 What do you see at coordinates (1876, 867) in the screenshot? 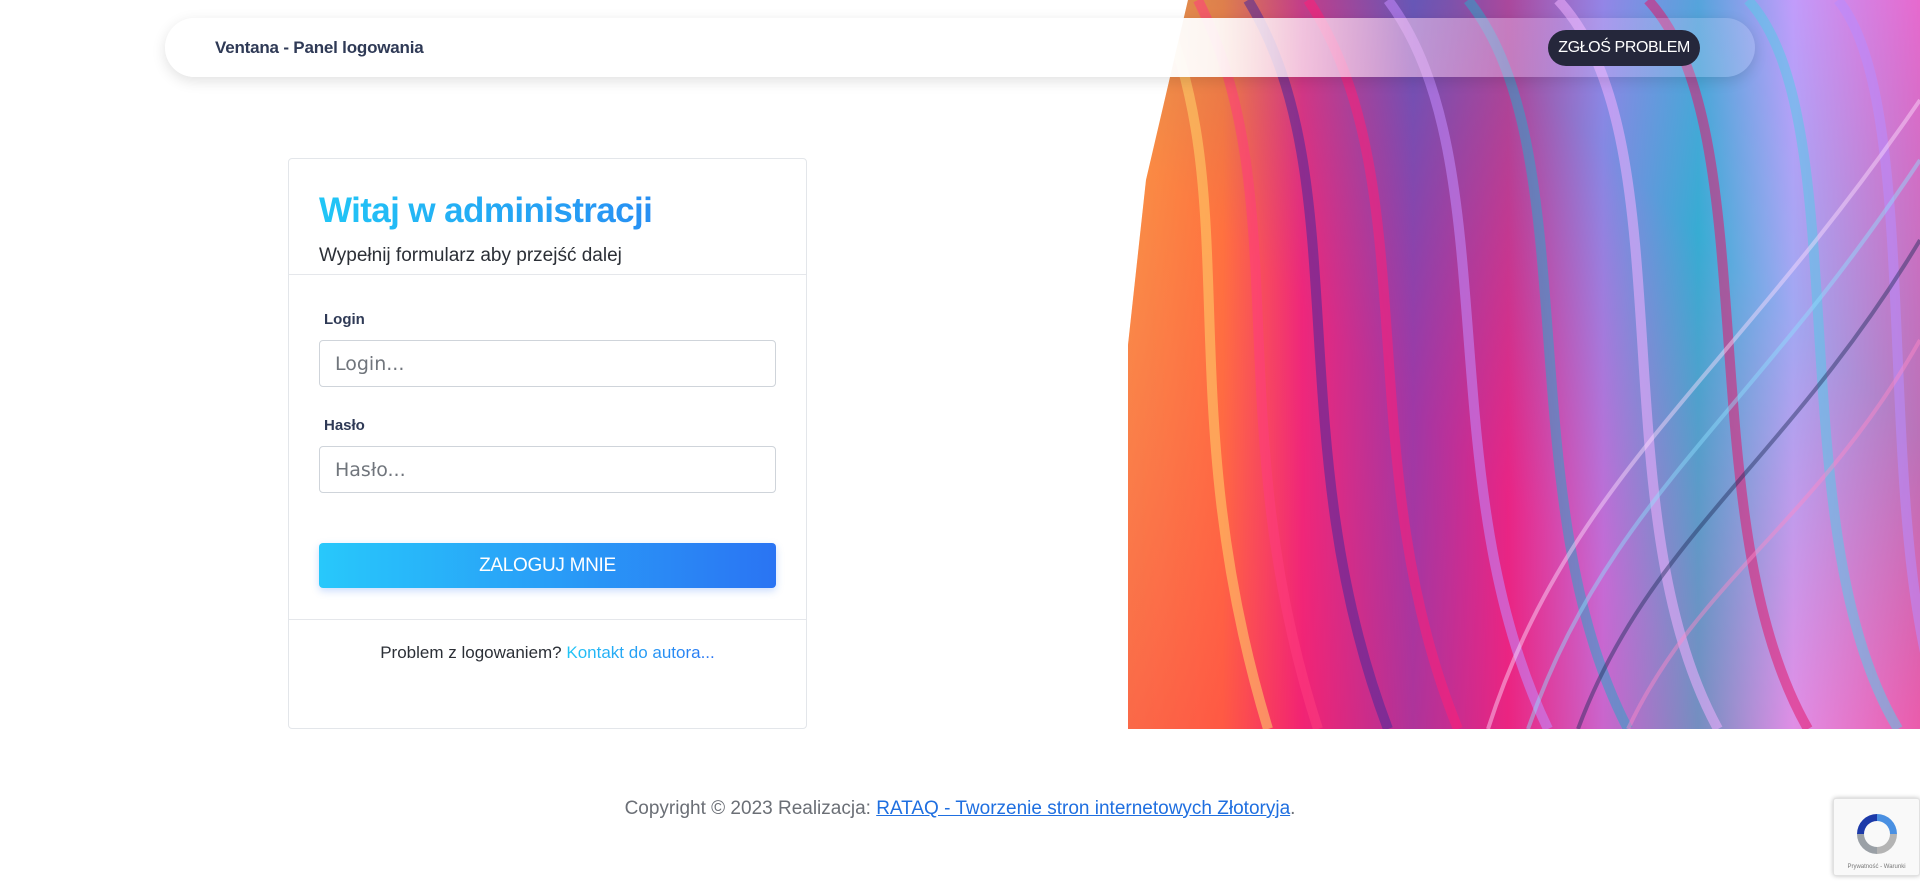
I see `recaptcha-terms: Prywatność - Warunki` at bounding box center [1876, 867].